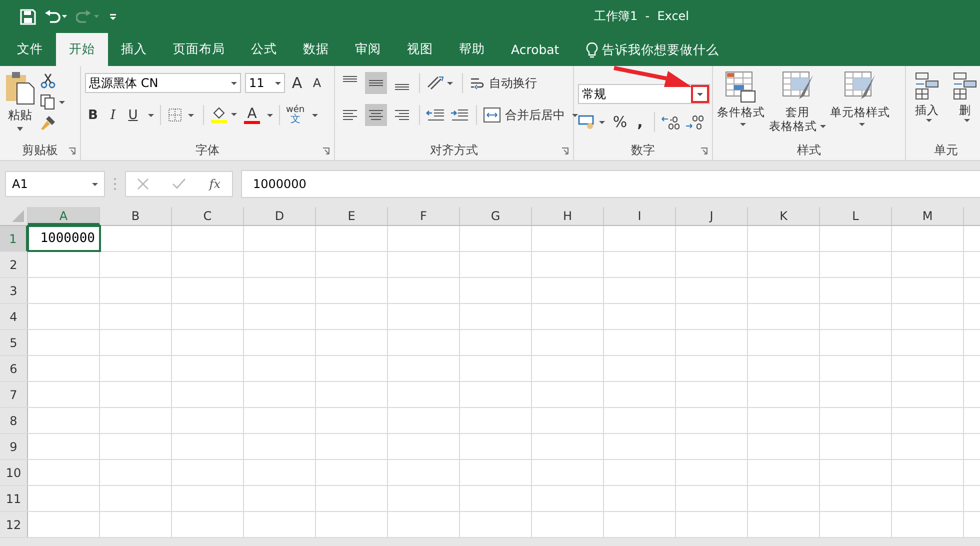  I want to click on horizontal-align-button, so click(376, 115).